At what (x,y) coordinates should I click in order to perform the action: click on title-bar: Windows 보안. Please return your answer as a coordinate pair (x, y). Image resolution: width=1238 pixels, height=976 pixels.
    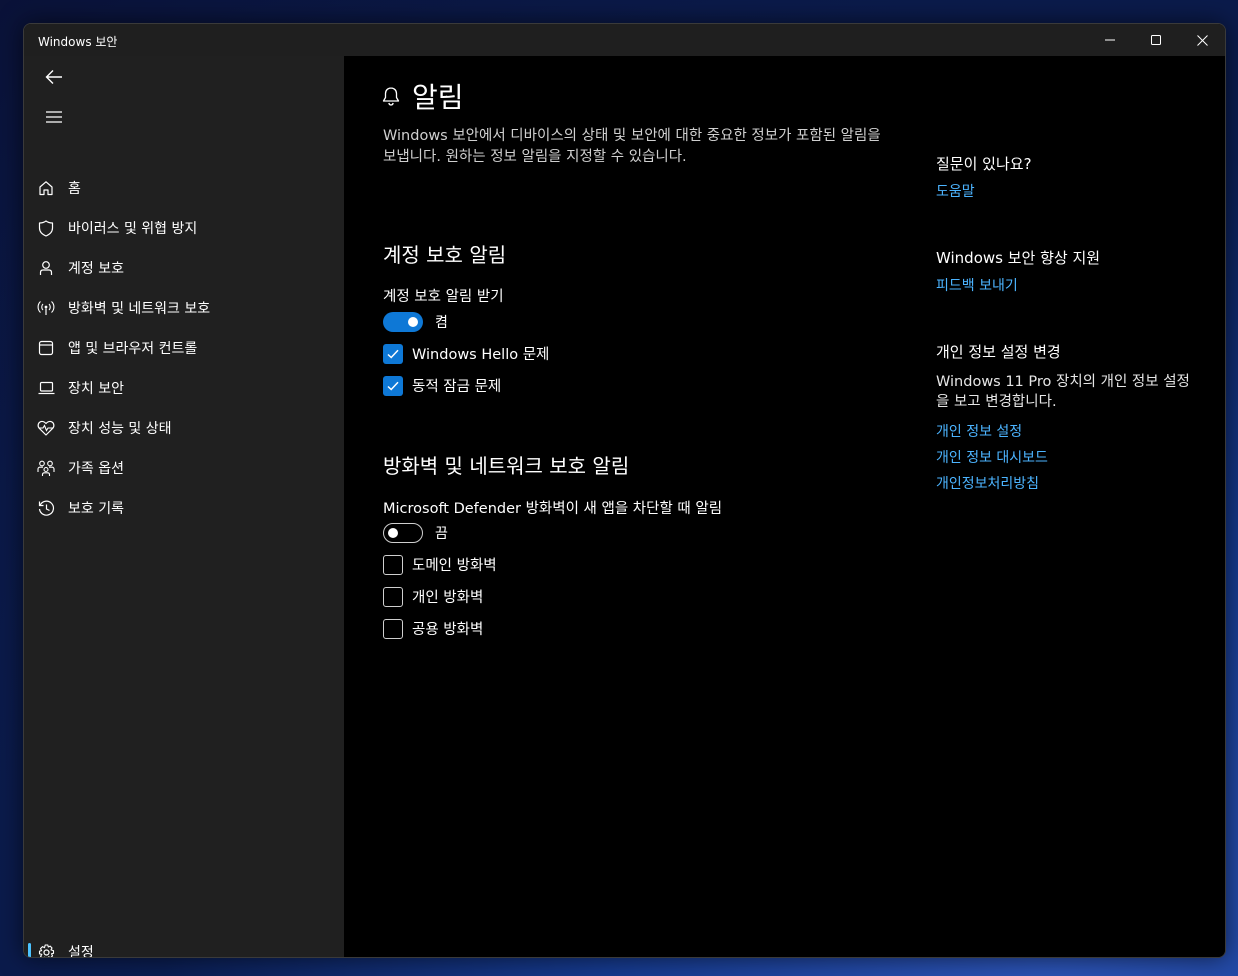
    Looking at the image, I should click on (624, 40).